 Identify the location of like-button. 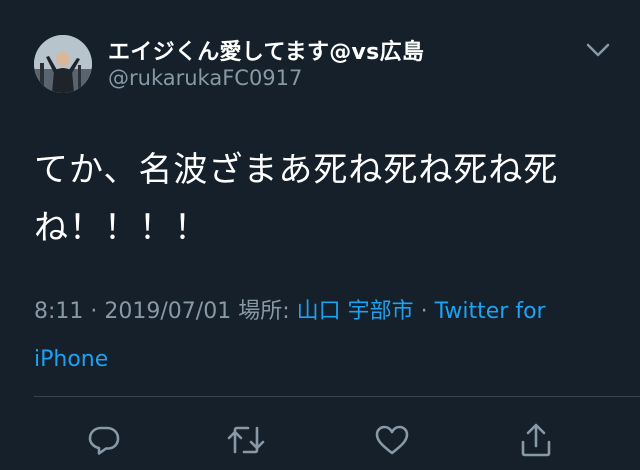
(392, 440).